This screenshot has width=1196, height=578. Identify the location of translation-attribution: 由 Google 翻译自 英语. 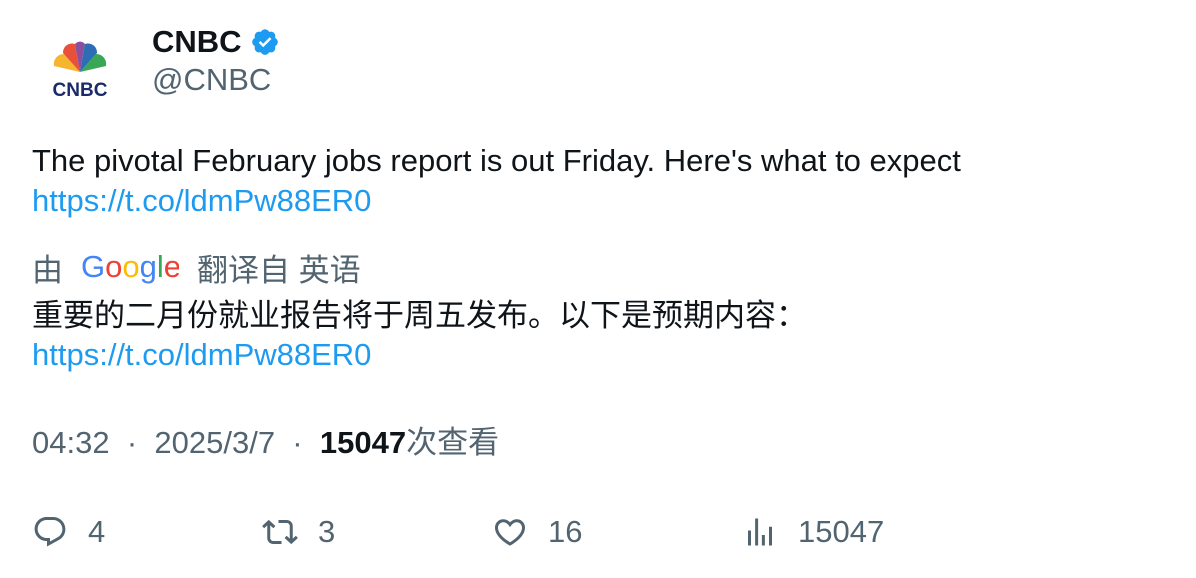
(196, 267).